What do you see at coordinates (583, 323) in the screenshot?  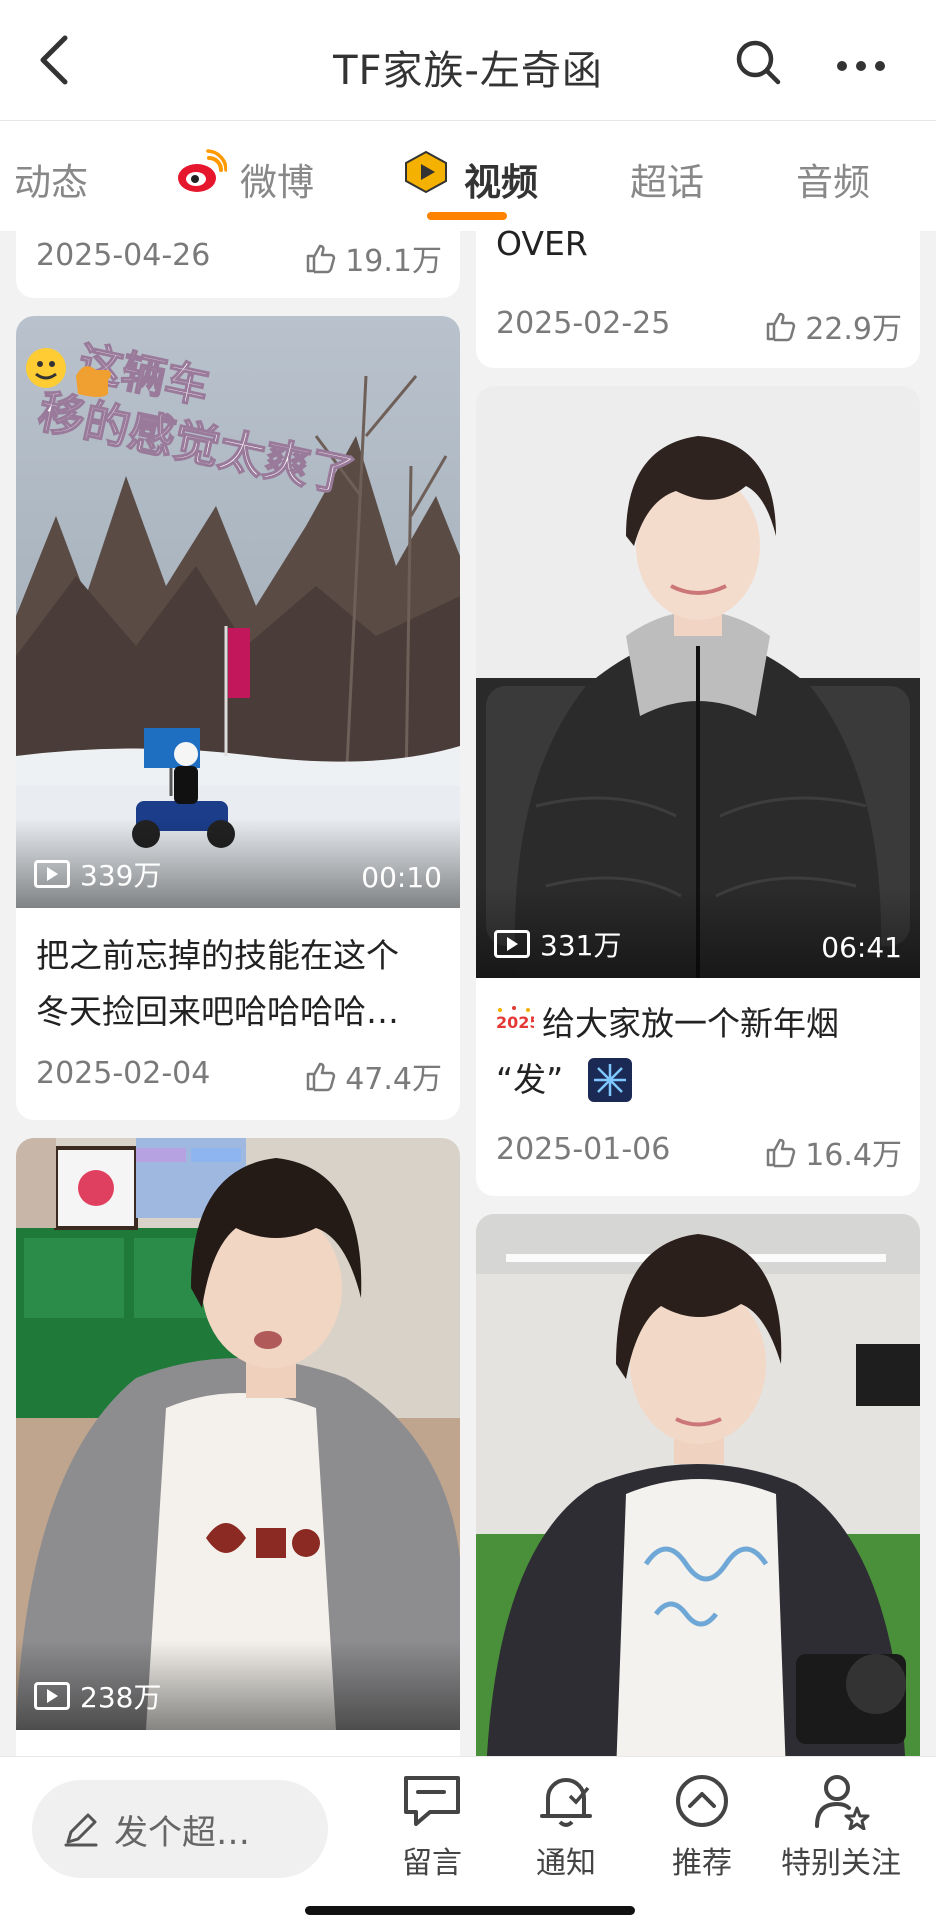 I see `post-date: 2025-02-25` at bounding box center [583, 323].